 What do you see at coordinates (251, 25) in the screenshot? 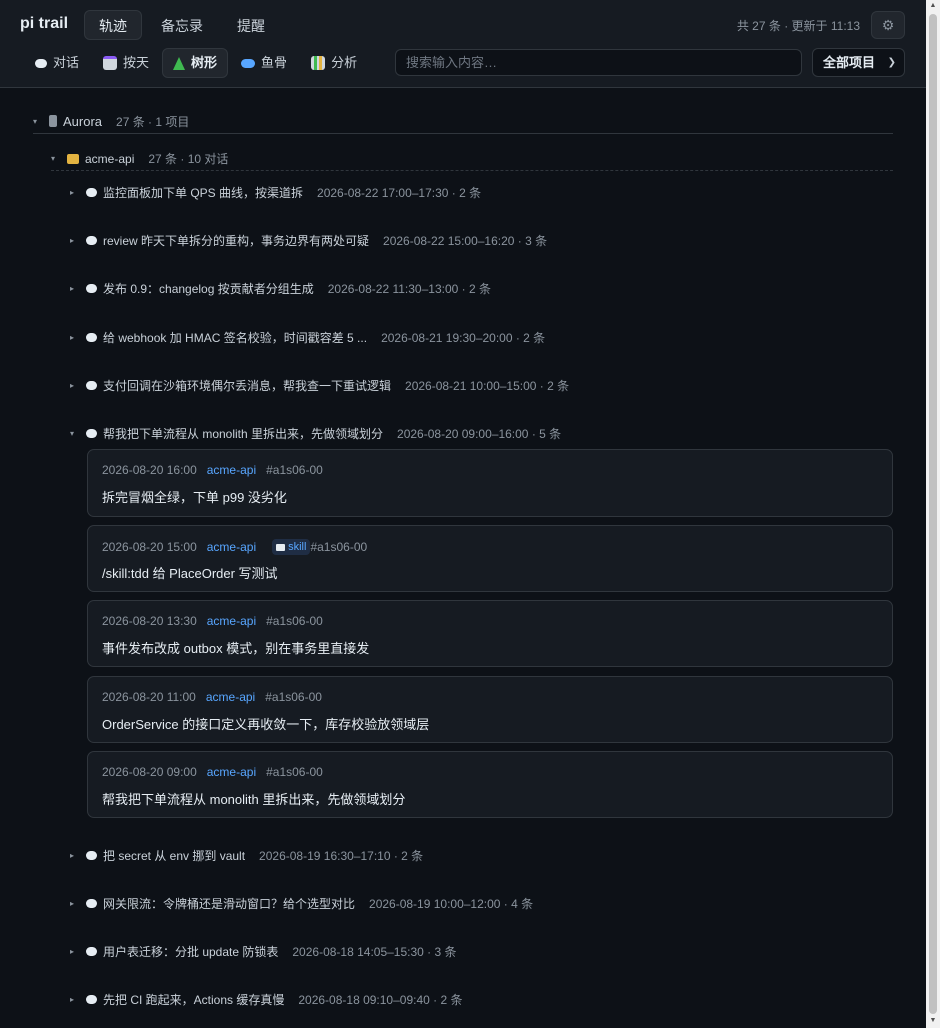
I see `tab-reminder: 提醒` at bounding box center [251, 25].